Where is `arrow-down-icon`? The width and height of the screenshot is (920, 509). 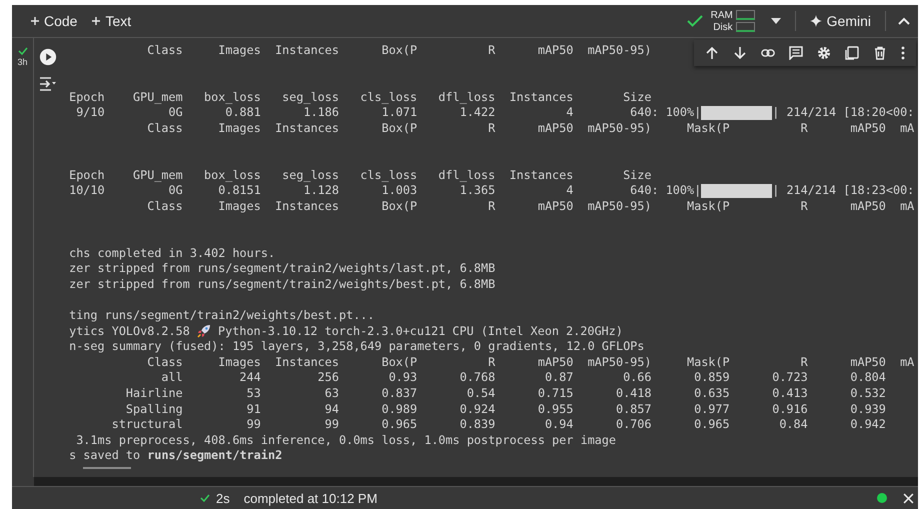 arrow-down-icon is located at coordinates (740, 53).